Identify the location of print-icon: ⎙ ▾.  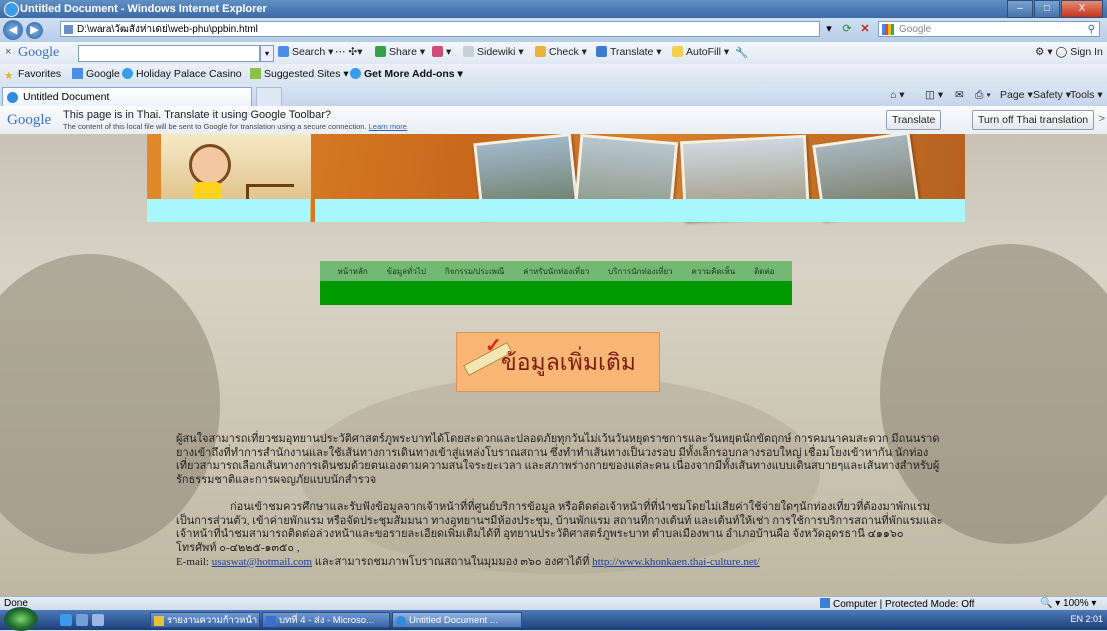
(983, 95).